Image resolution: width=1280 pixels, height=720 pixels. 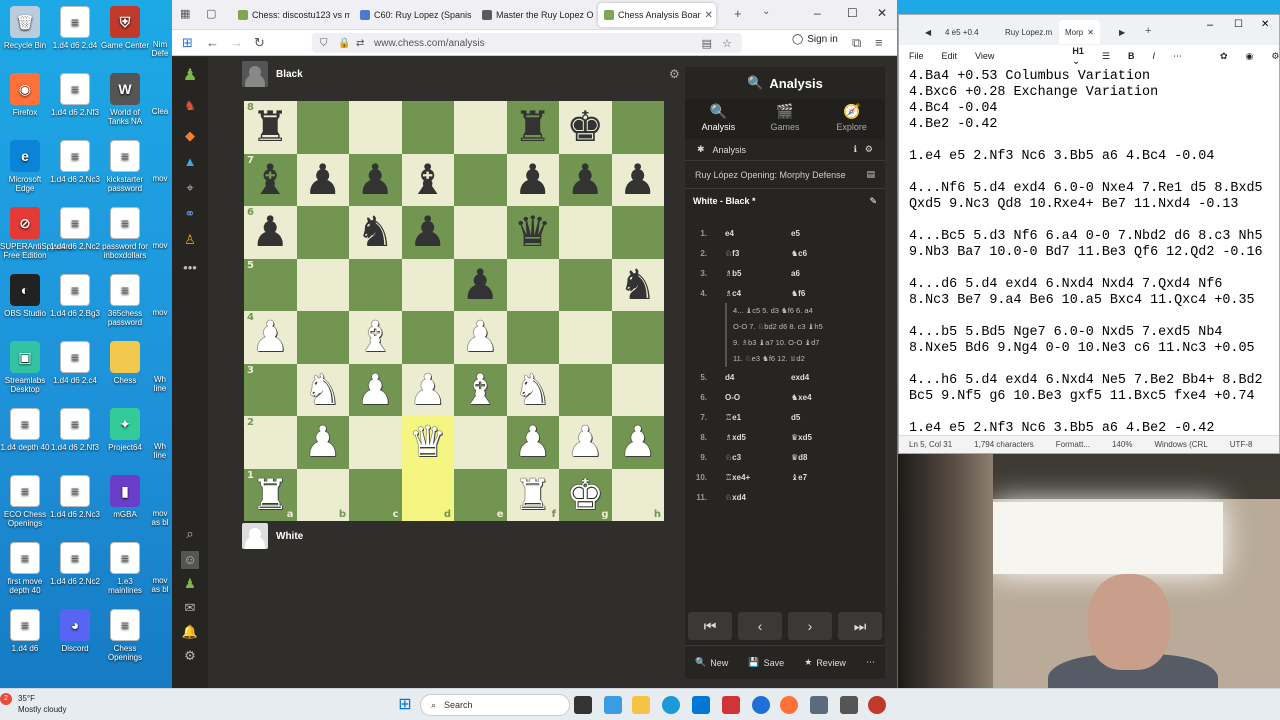 I want to click on black-rook-piece: ♜, so click(x=270, y=127).